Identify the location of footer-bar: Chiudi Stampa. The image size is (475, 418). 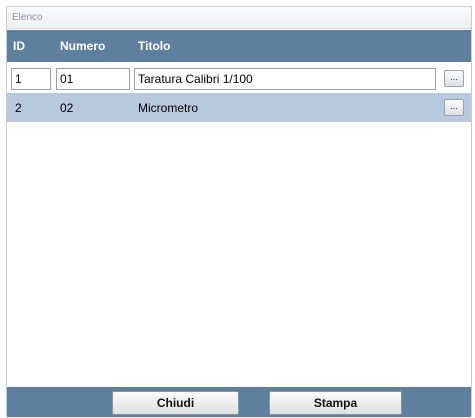
(239, 402).